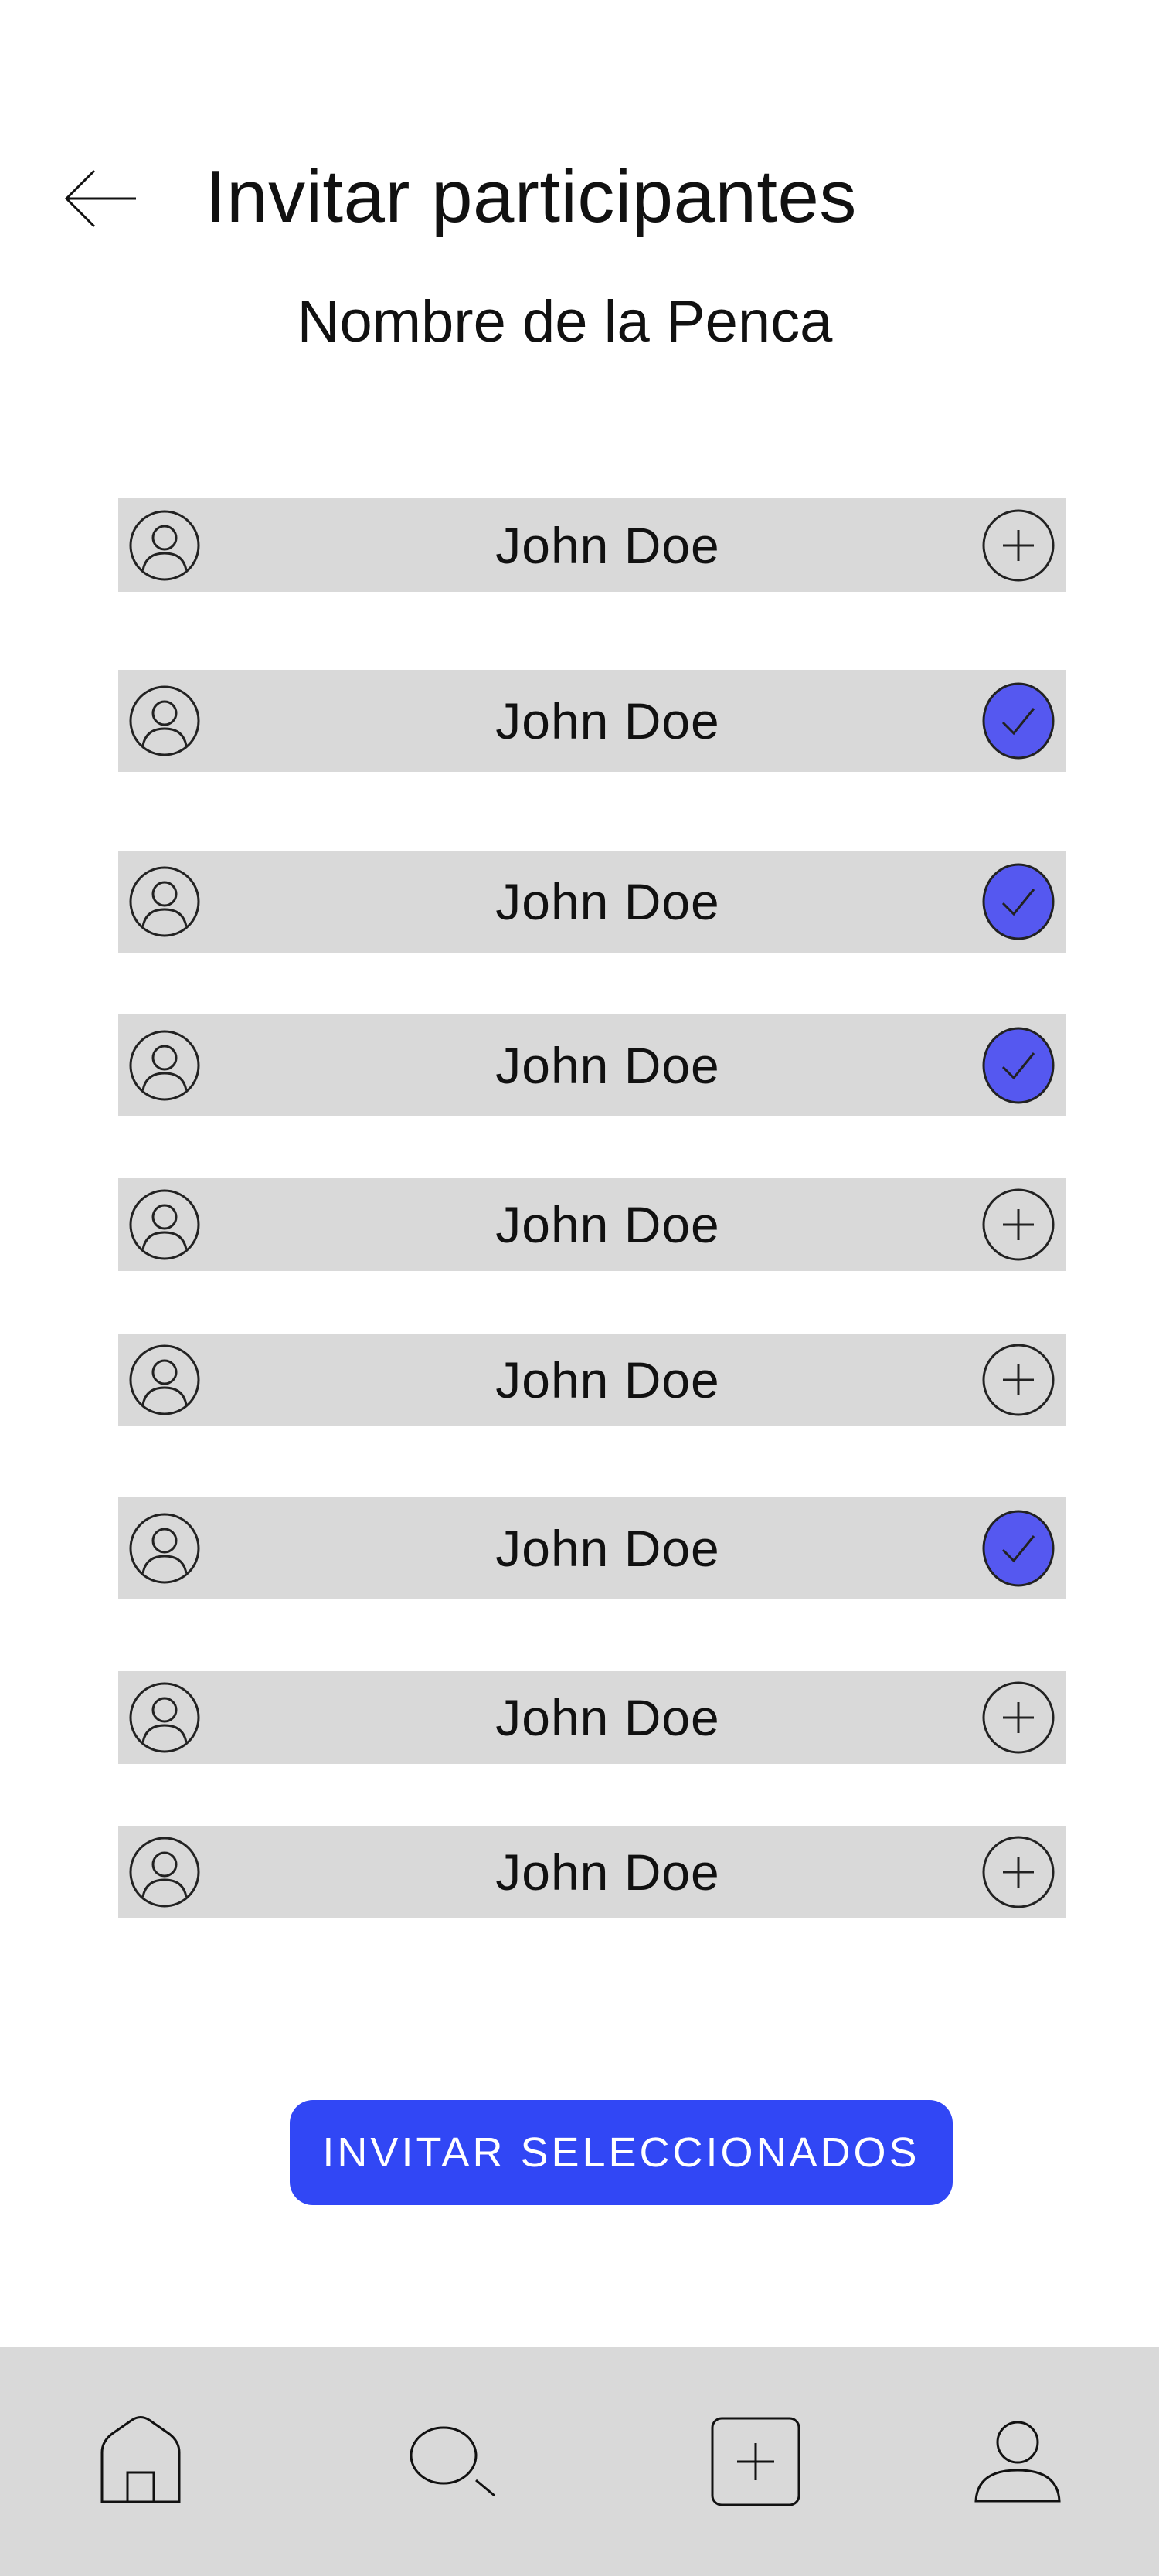 The width and height of the screenshot is (1159, 2576). I want to click on arrow-left-icon, so click(100, 198).